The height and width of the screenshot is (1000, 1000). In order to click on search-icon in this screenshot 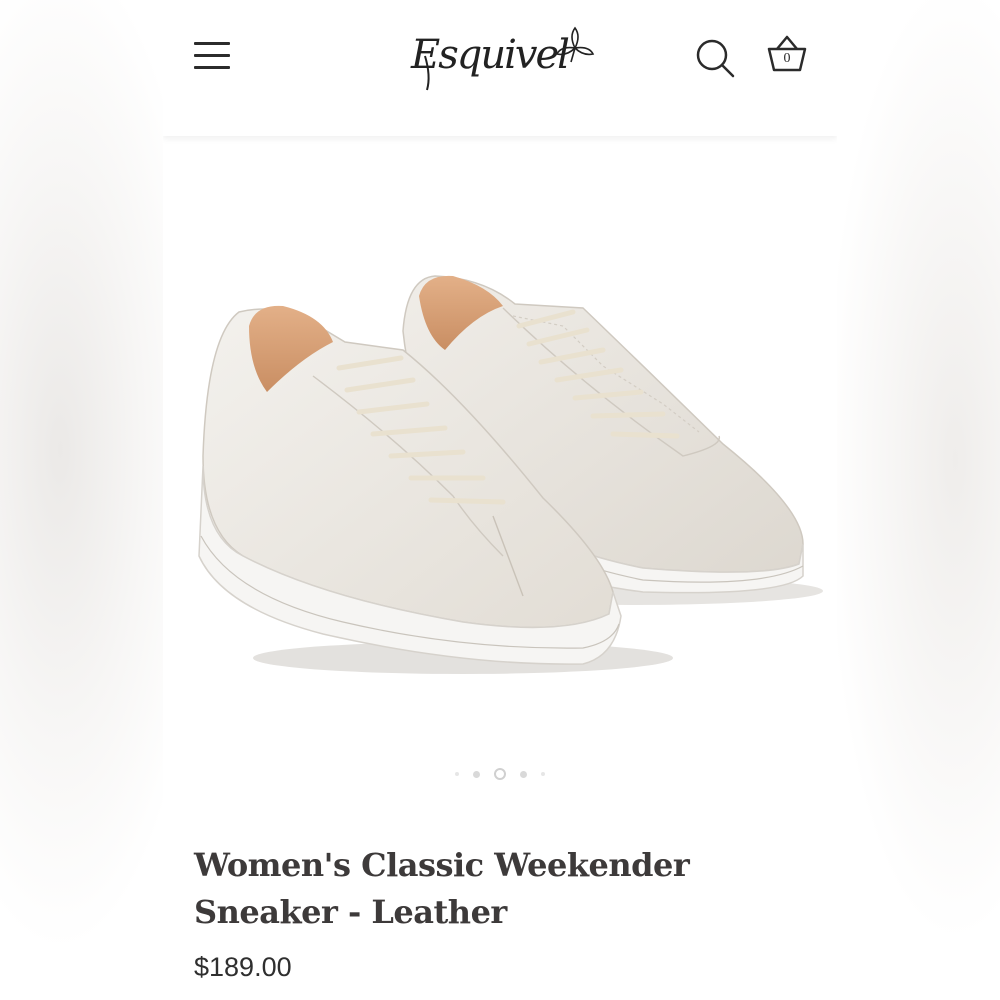, I will do `click(715, 58)`.